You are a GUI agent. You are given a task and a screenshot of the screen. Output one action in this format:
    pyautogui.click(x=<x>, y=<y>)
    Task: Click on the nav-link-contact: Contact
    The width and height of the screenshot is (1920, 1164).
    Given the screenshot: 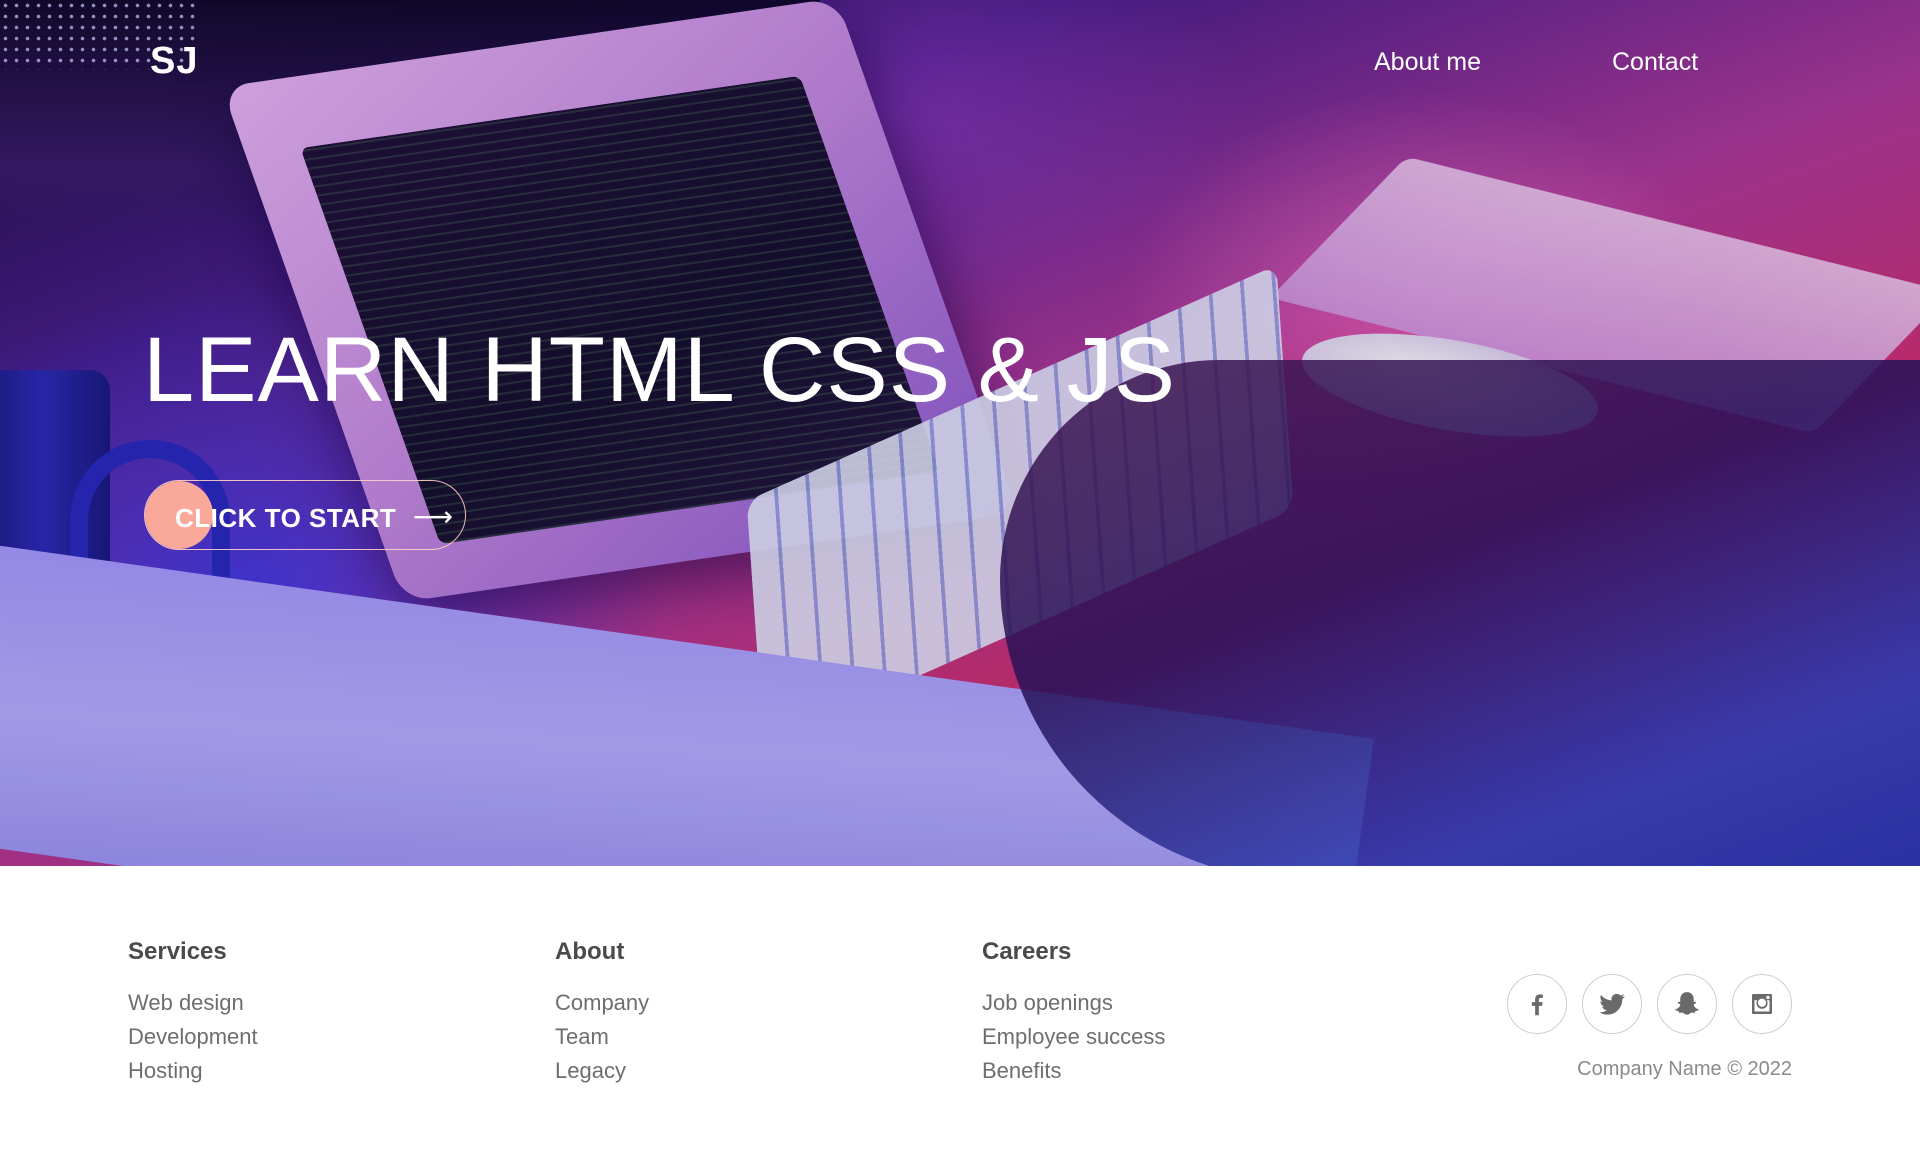 What is the action you would take?
    pyautogui.click(x=1655, y=62)
    